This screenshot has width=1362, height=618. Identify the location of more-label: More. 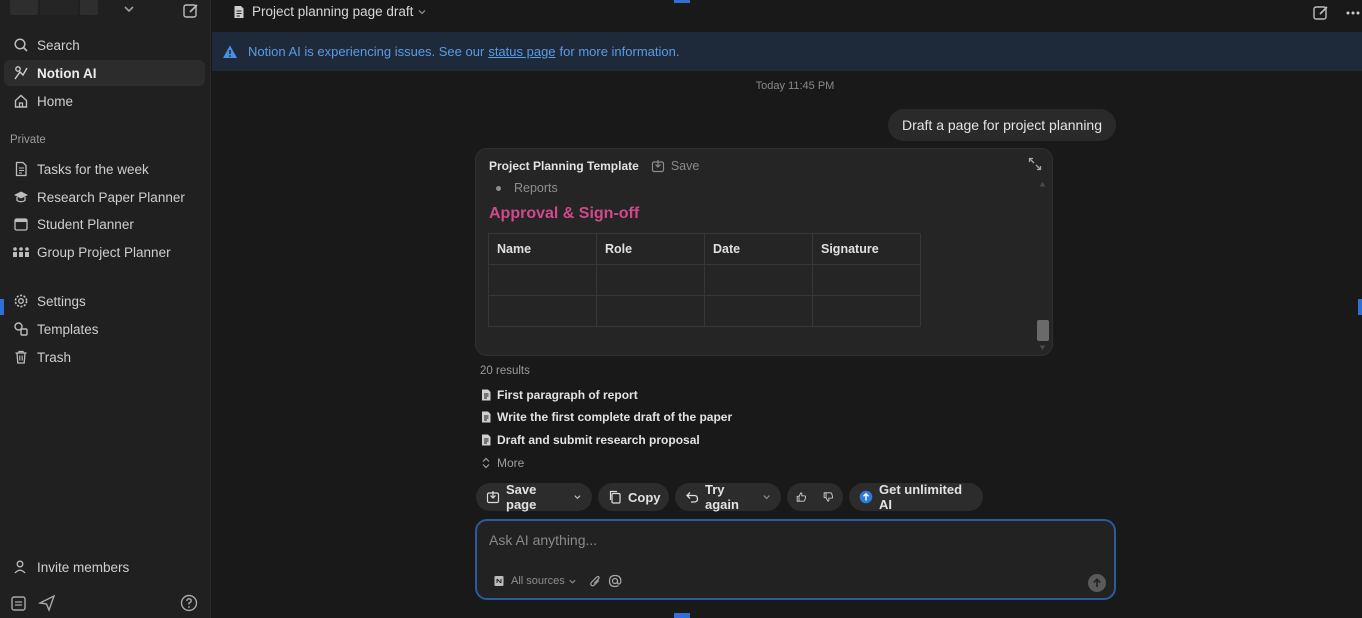
(511, 463).